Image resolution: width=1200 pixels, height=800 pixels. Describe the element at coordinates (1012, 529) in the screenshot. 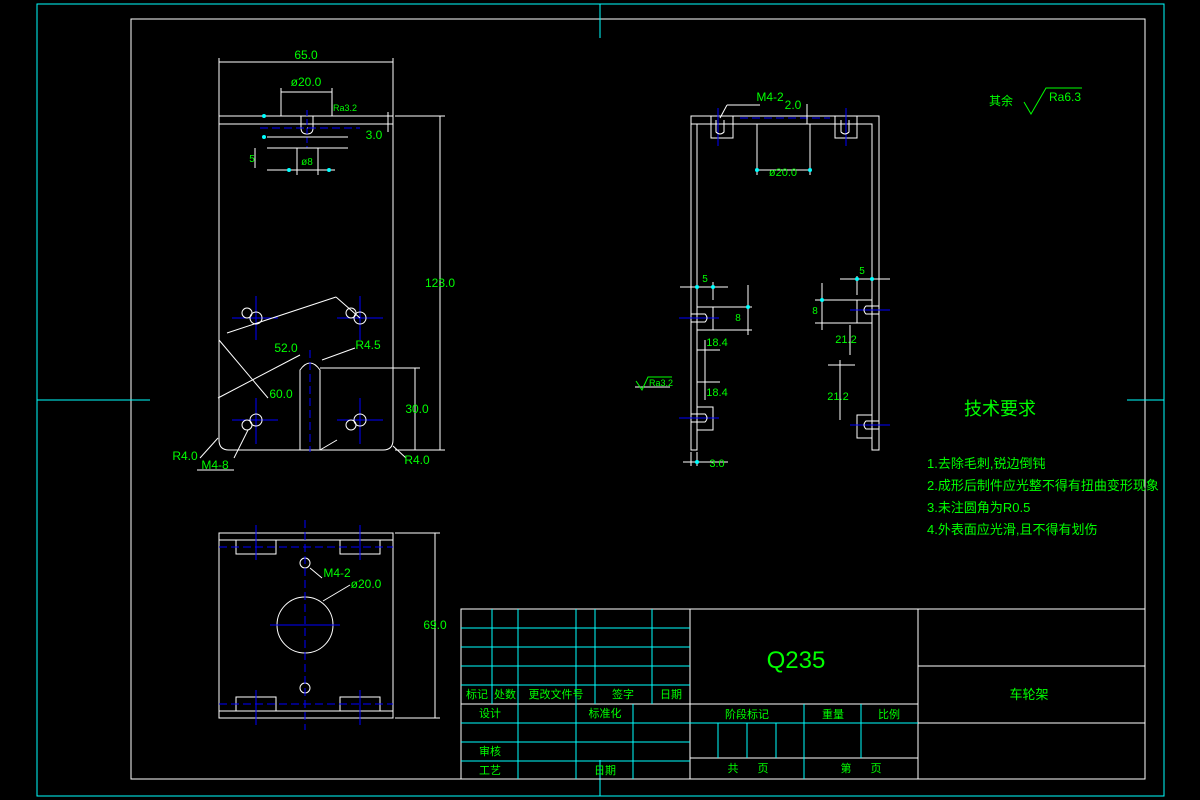

I see `tech-requirement-item: 4.外表面应光滑,且不得有划伤` at that location.